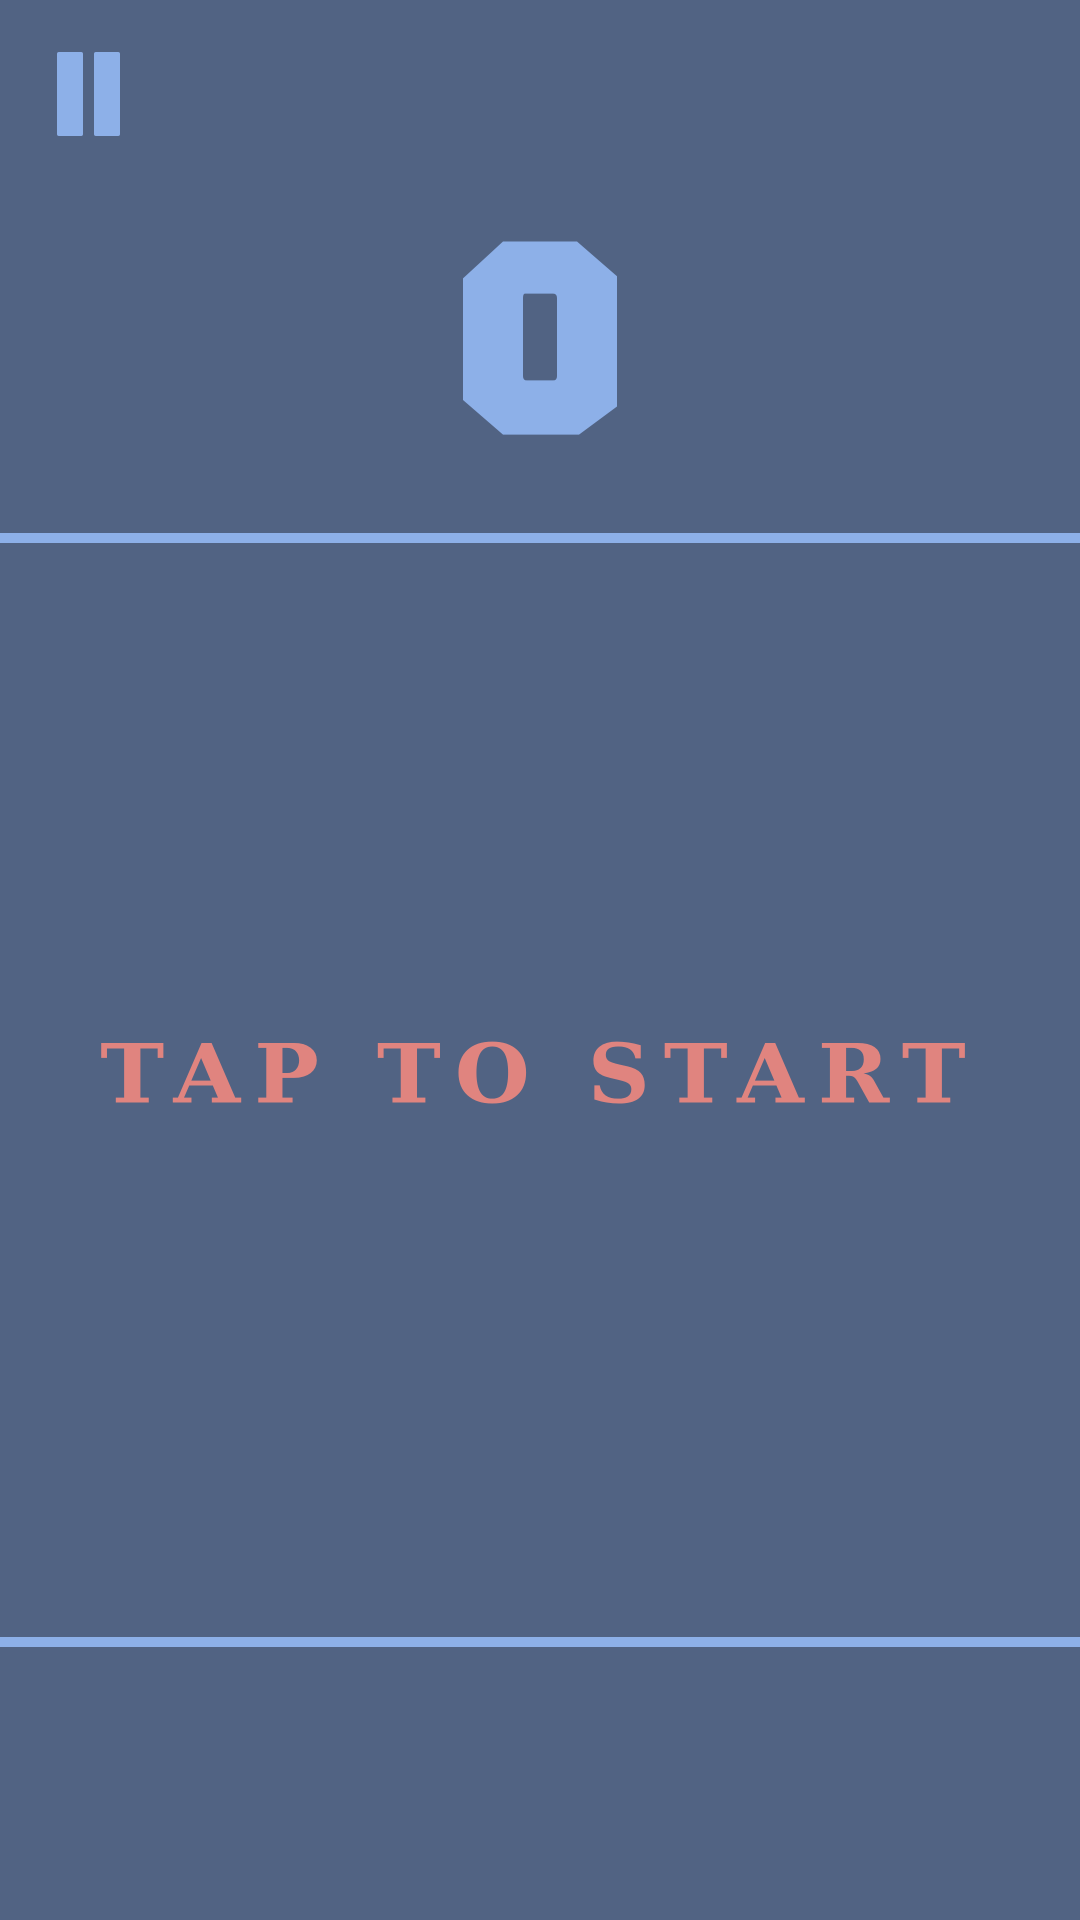 Image resolution: width=1080 pixels, height=1920 pixels. I want to click on bottom-boundary-line, so click(540, 1642).